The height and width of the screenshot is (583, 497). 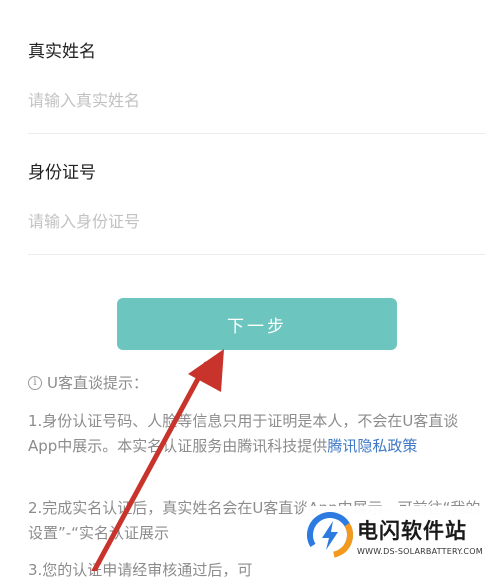 I want to click on info-circle-icon: i, so click(x=35, y=382).